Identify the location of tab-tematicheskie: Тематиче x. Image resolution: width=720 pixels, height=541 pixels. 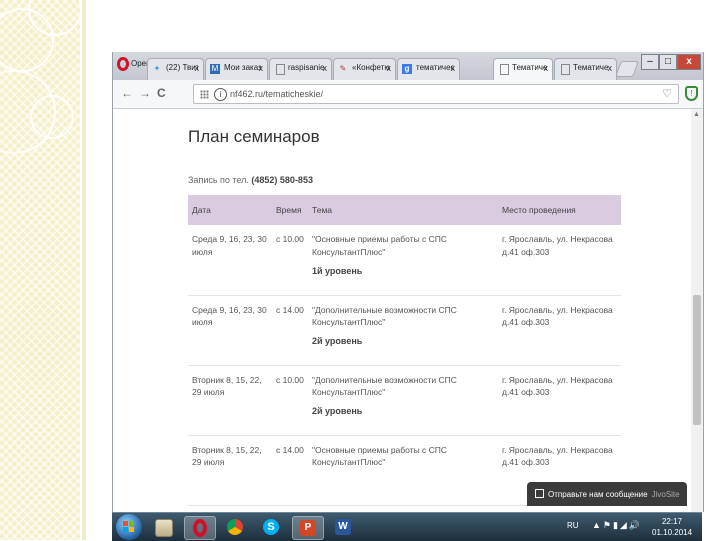
(585, 69).